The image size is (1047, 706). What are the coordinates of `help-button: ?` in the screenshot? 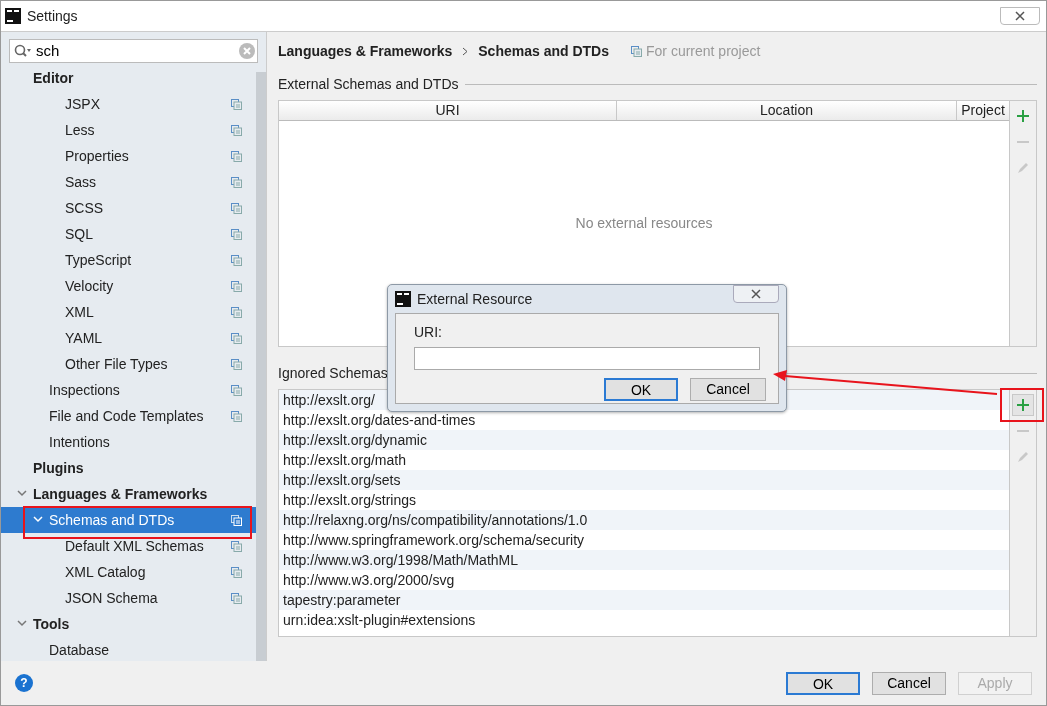 It's located at (24, 683).